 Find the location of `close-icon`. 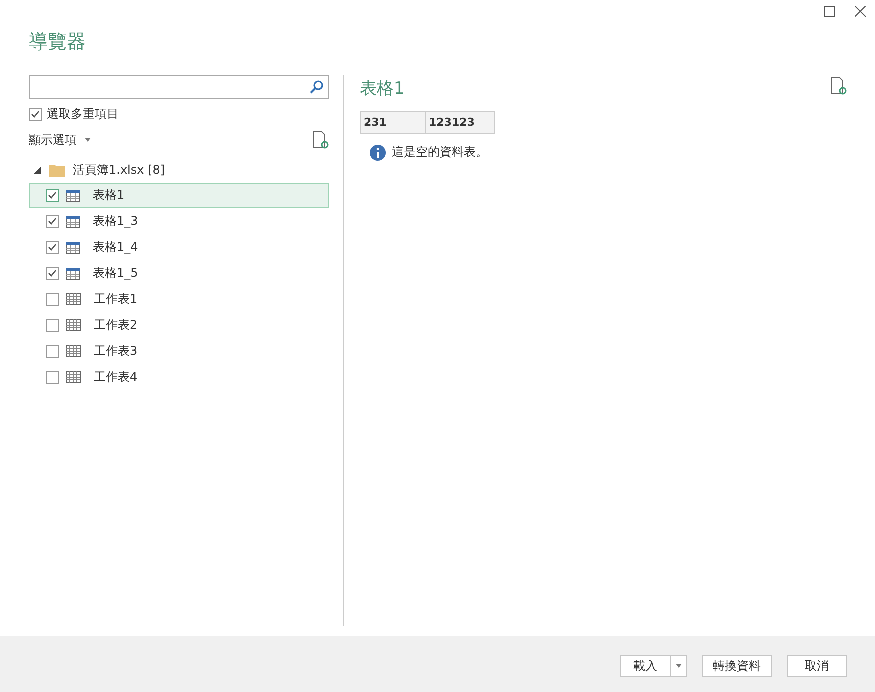

close-icon is located at coordinates (860, 11).